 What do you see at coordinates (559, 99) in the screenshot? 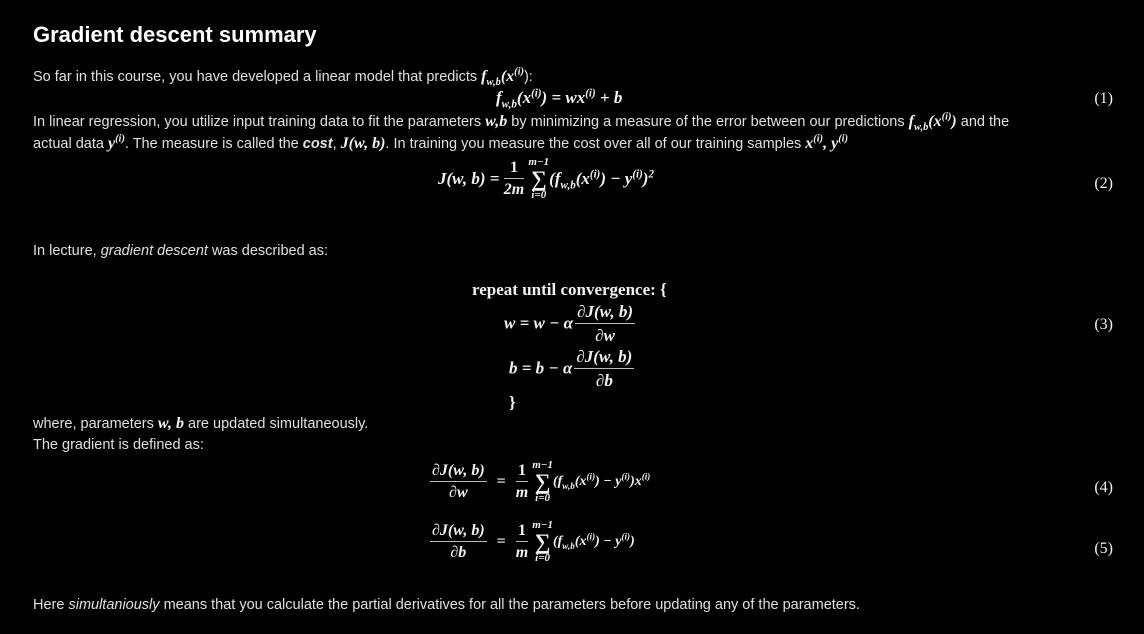
I see `equation-1: fw,b(x(i)) = wx(i) + b` at bounding box center [559, 99].